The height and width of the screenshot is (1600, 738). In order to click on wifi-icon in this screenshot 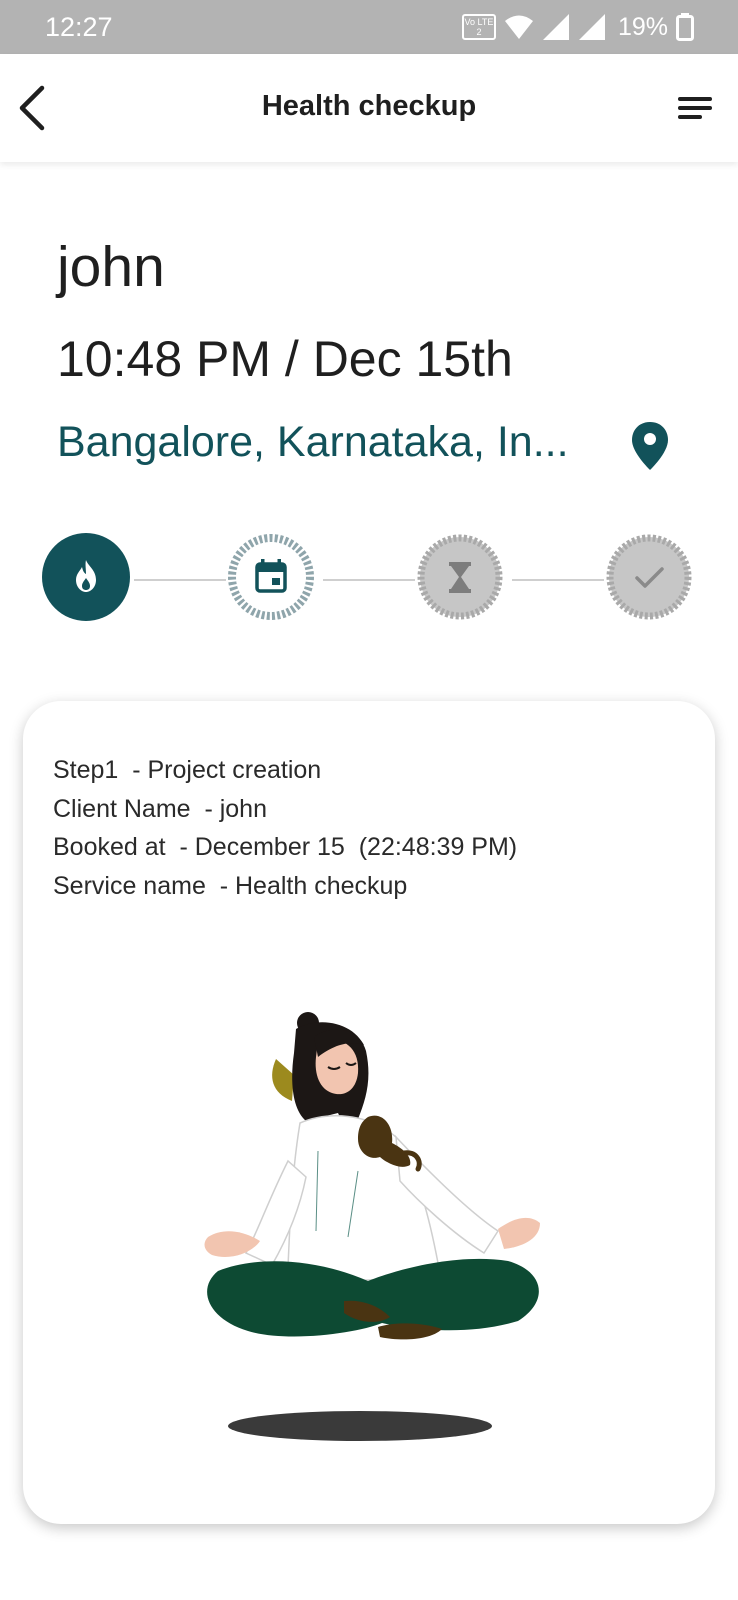, I will do `click(518, 27)`.